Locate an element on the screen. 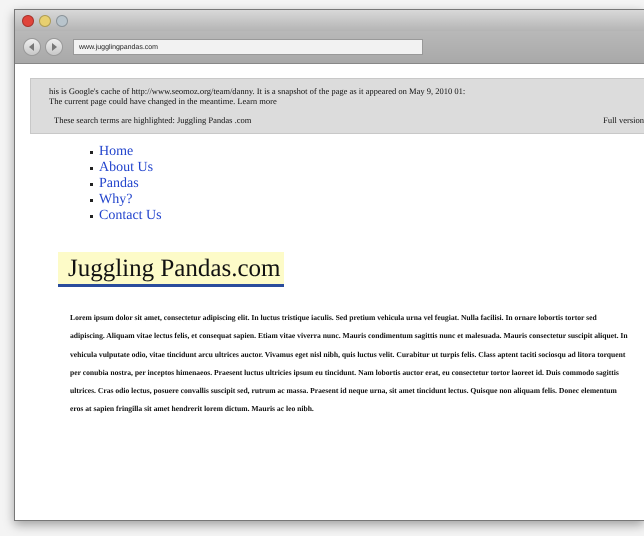  forward-arrow-icon is located at coordinates (54, 47).